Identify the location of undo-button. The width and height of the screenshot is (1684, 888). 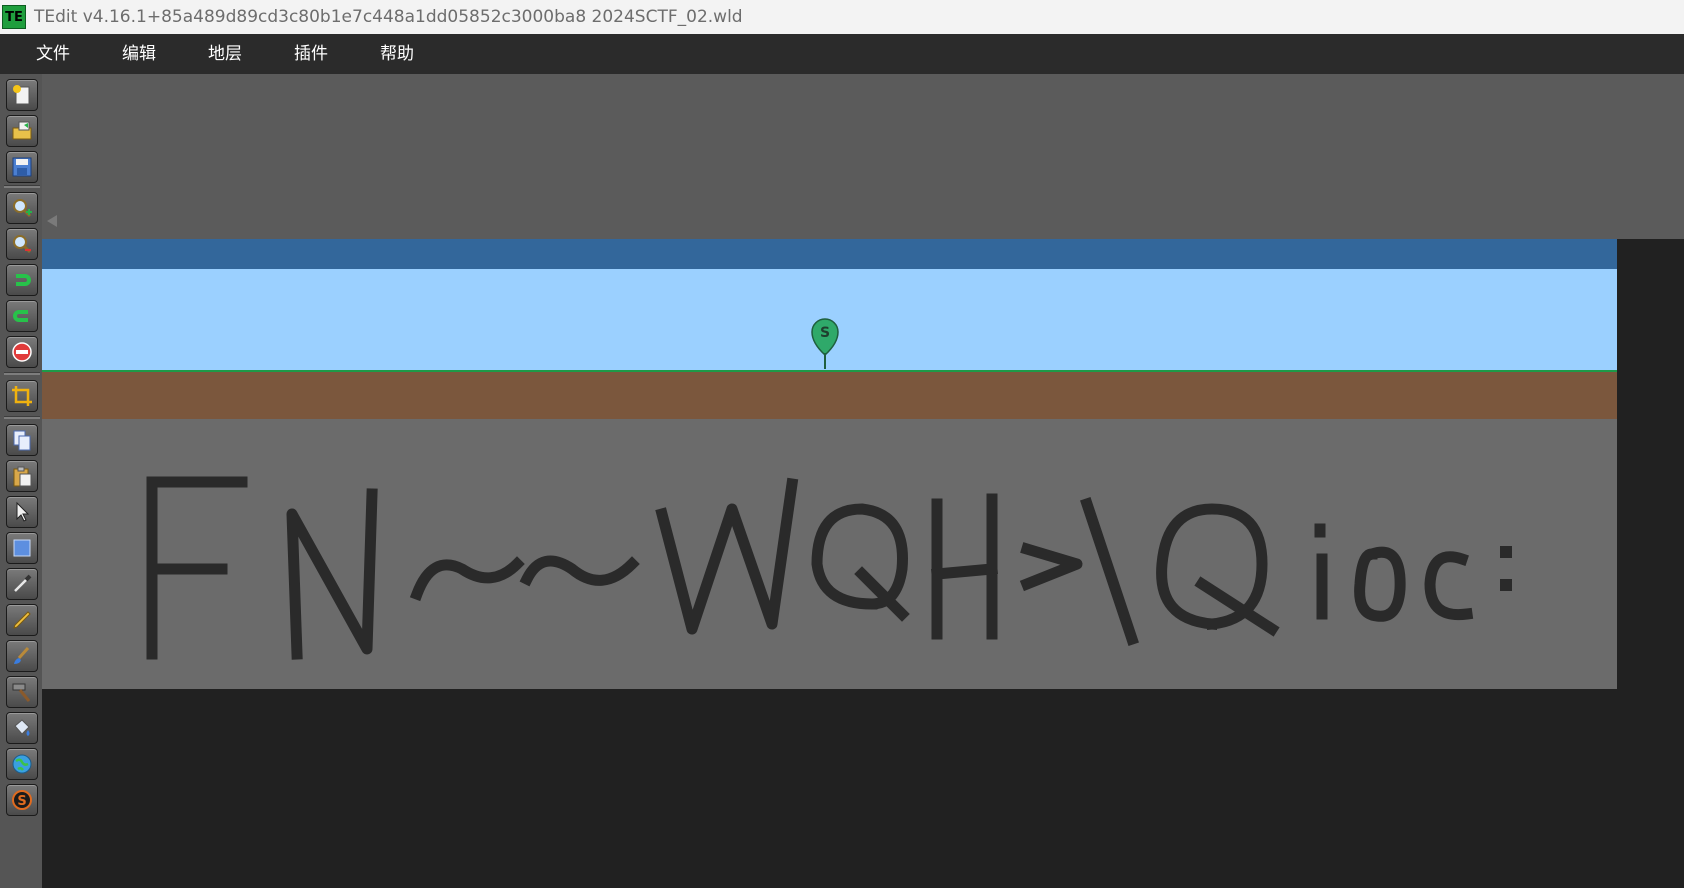
(22, 280).